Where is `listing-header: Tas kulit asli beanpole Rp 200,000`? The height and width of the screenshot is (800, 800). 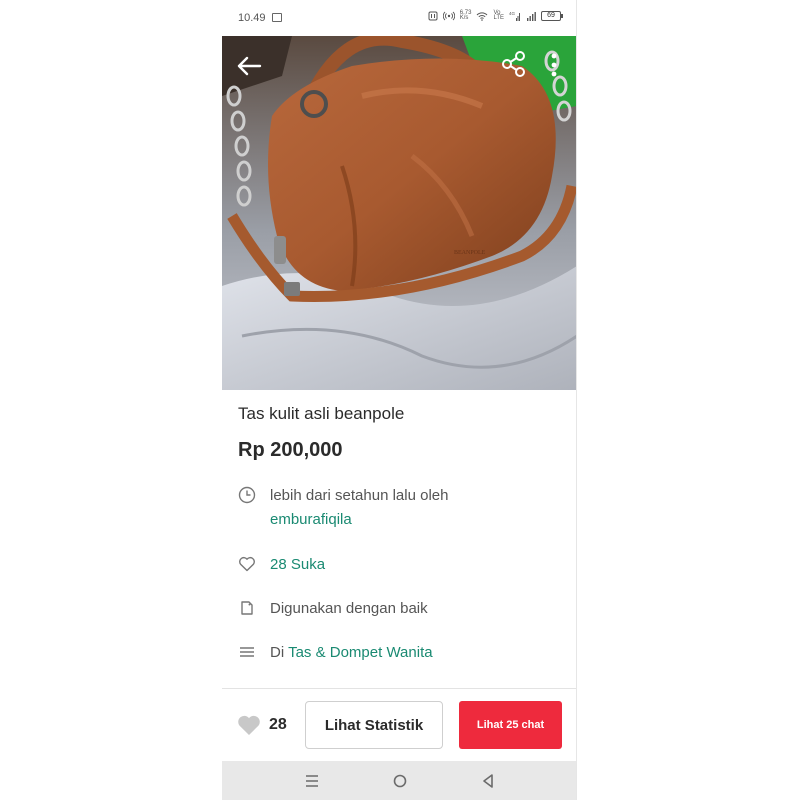 listing-header: Tas kulit asli beanpole Rp 200,000 is located at coordinates (400, 433).